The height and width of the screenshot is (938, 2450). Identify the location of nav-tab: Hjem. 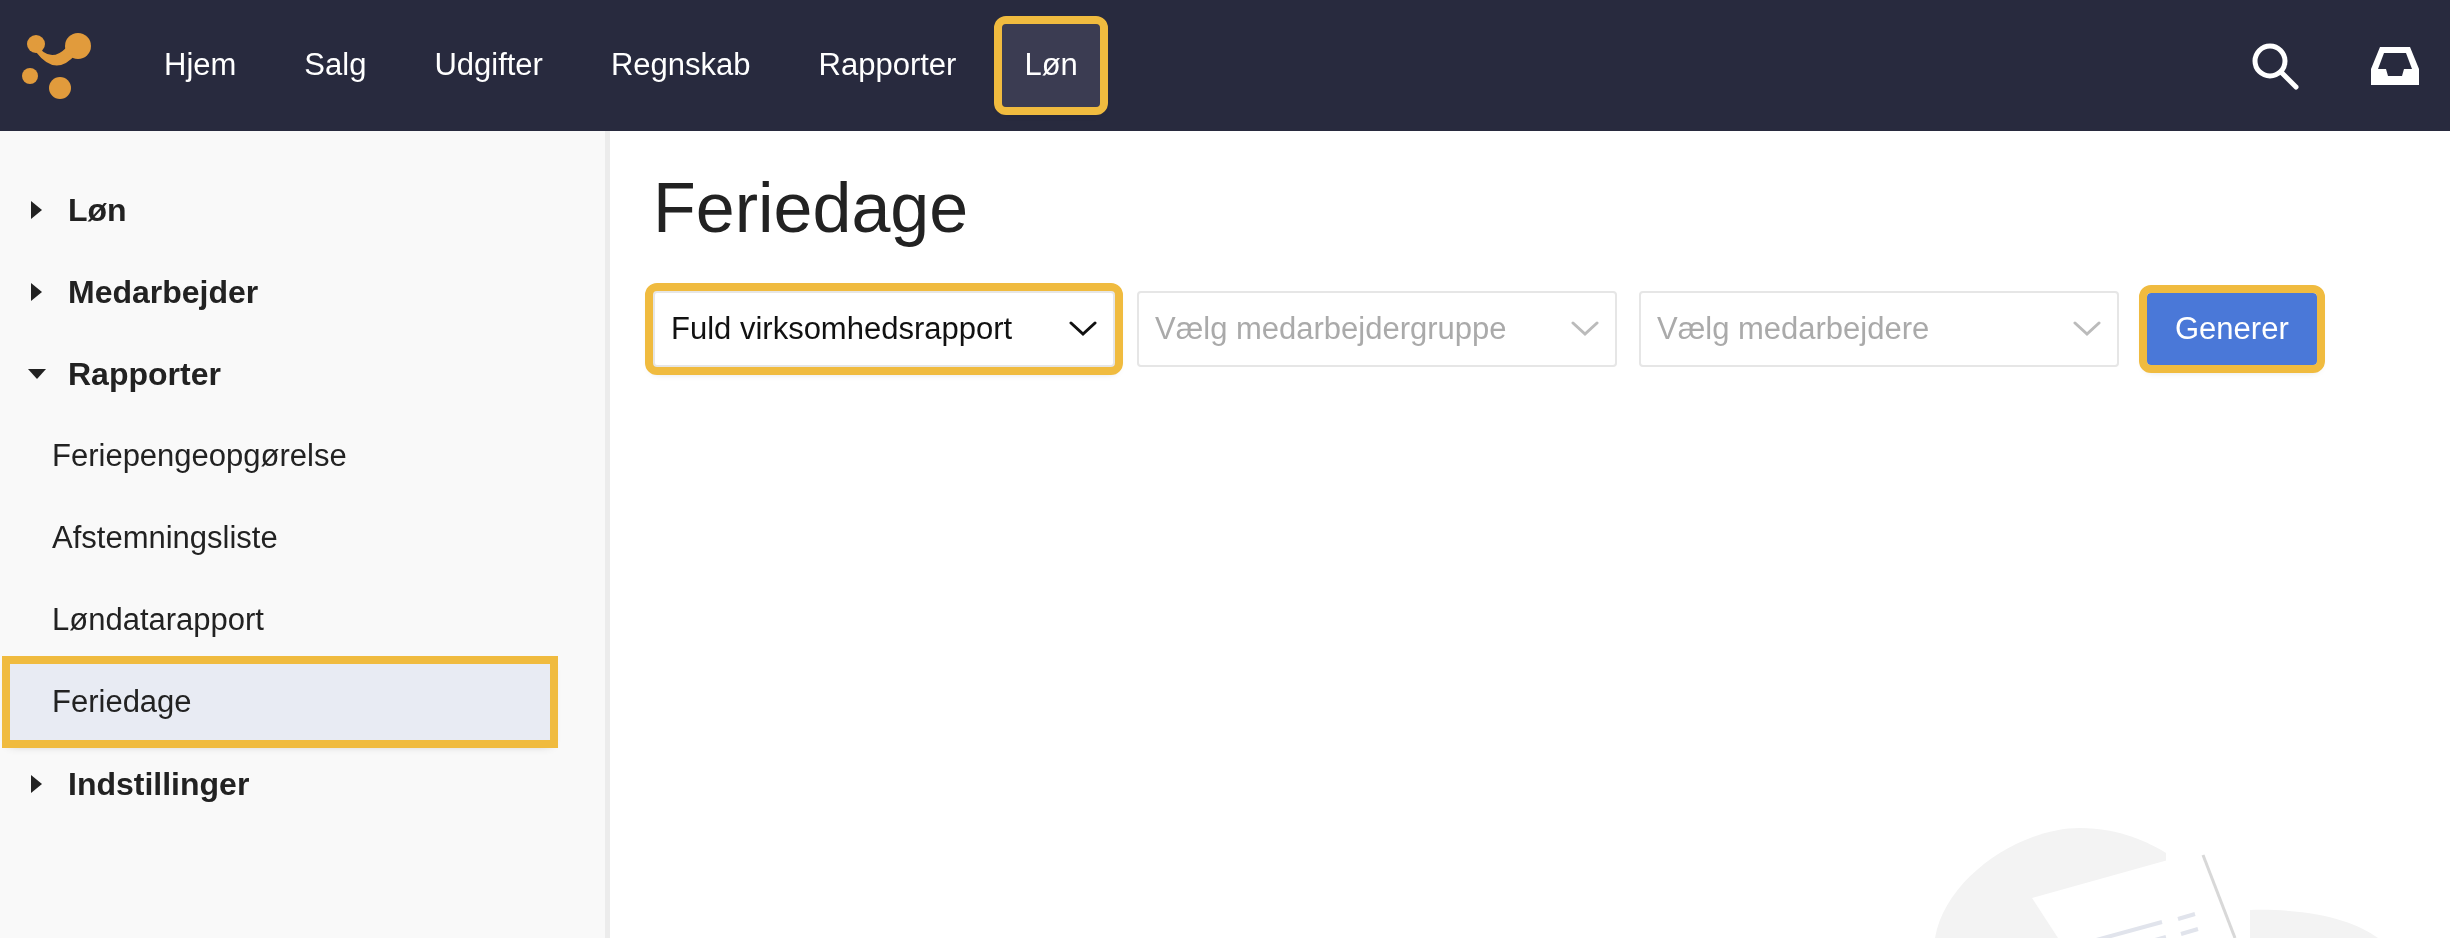
(200, 65).